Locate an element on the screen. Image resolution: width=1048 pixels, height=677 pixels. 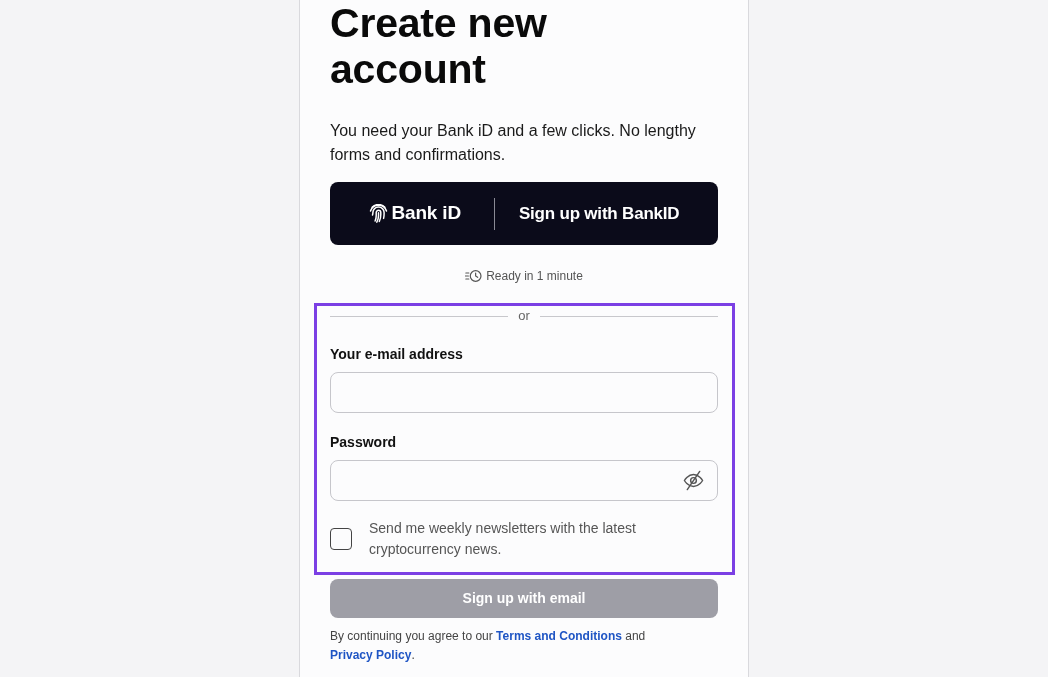
password-field is located at coordinates (524, 480).